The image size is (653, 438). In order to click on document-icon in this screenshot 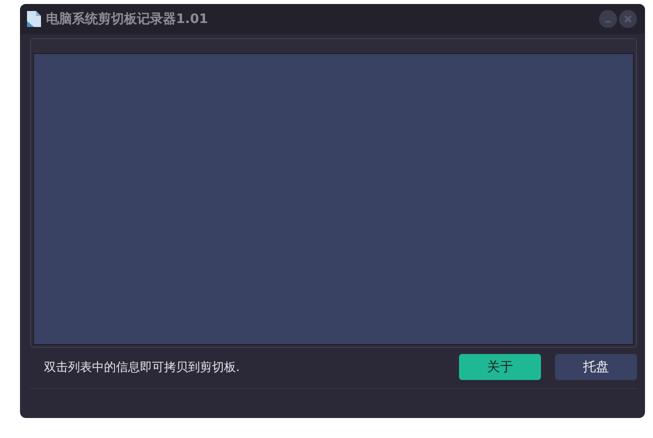, I will do `click(34, 19)`.